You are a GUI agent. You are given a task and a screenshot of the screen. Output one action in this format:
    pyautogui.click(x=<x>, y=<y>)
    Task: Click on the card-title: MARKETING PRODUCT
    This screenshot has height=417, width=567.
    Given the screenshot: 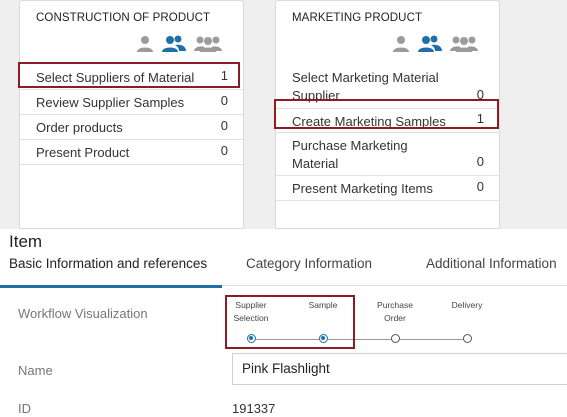 What is the action you would take?
    pyautogui.click(x=357, y=18)
    